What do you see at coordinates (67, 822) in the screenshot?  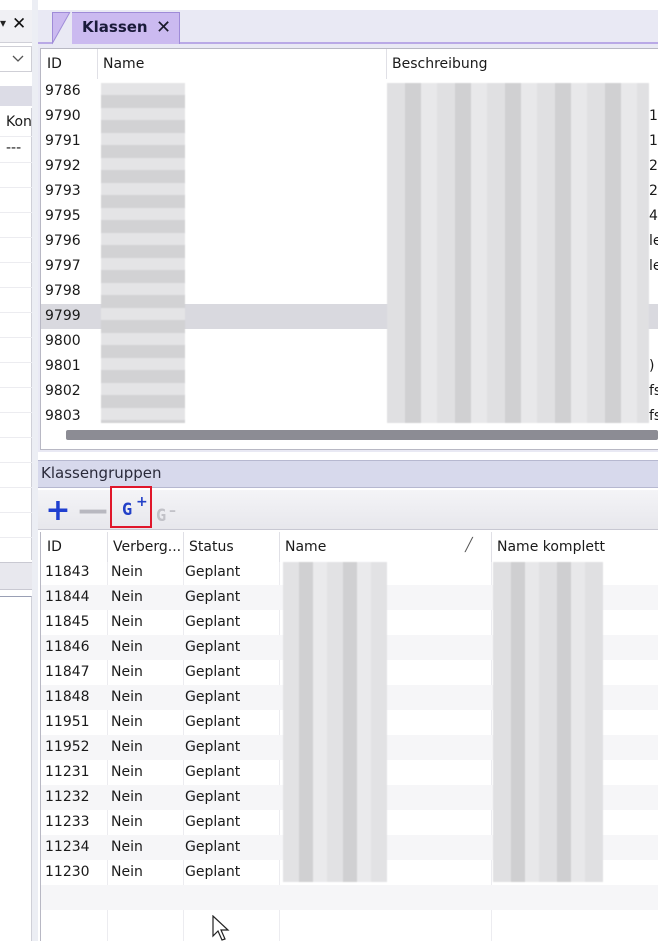 I see `cell-id: 11233` at bounding box center [67, 822].